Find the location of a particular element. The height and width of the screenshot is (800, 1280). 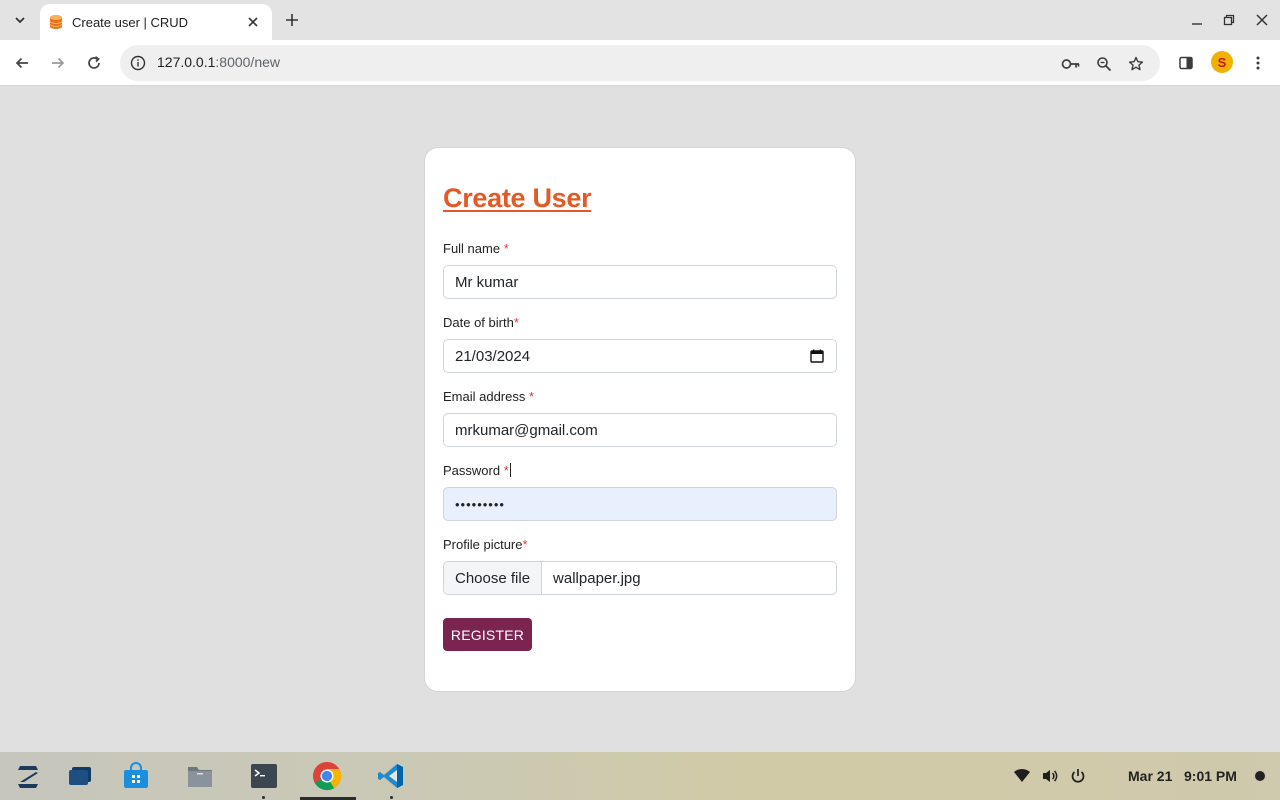

browser-menu-button is located at coordinates (1258, 63).